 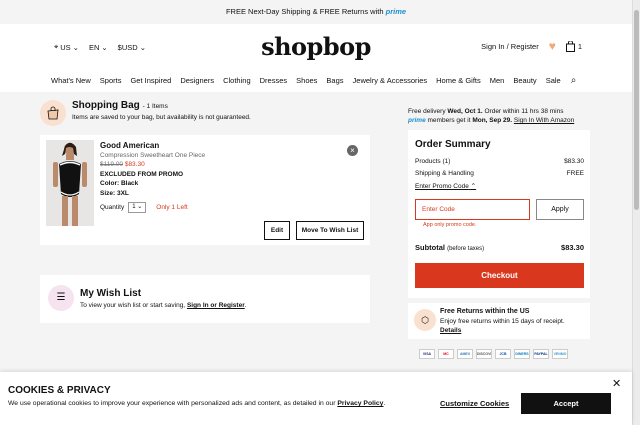 I want to click on nav-jewelry-accessories: Jewelry & Accessories, so click(x=390, y=80).